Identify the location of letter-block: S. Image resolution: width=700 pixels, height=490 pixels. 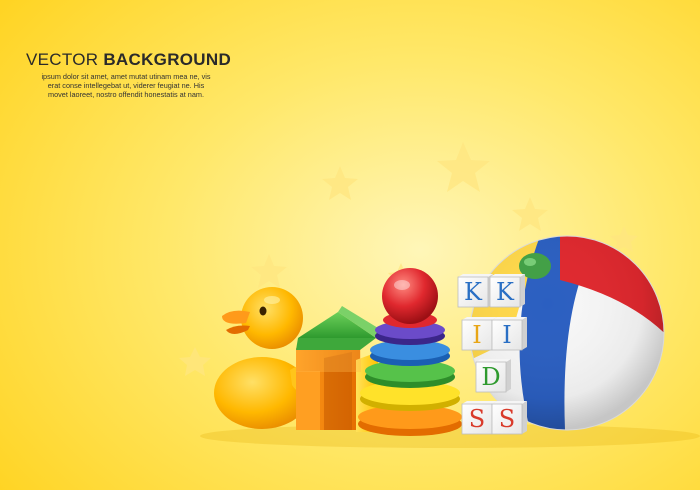
(509, 418).